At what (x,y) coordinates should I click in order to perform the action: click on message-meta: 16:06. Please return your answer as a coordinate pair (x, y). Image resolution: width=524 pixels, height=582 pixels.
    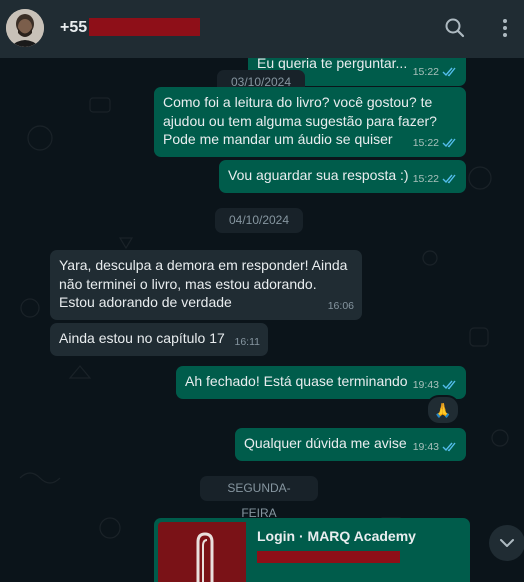
    Looking at the image, I should click on (341, 306).